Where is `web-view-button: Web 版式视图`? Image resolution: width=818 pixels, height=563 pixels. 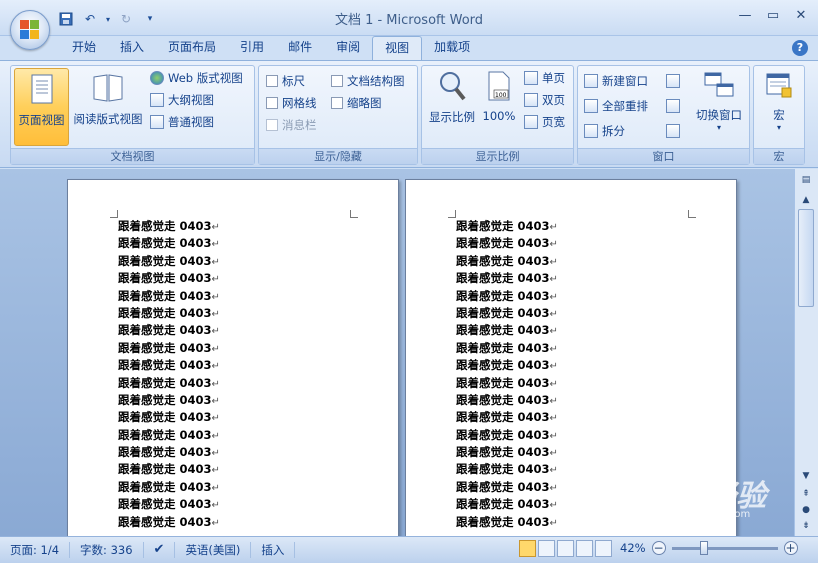 web-view-button: Web 版式视图 is located at coordinates (196, 78).